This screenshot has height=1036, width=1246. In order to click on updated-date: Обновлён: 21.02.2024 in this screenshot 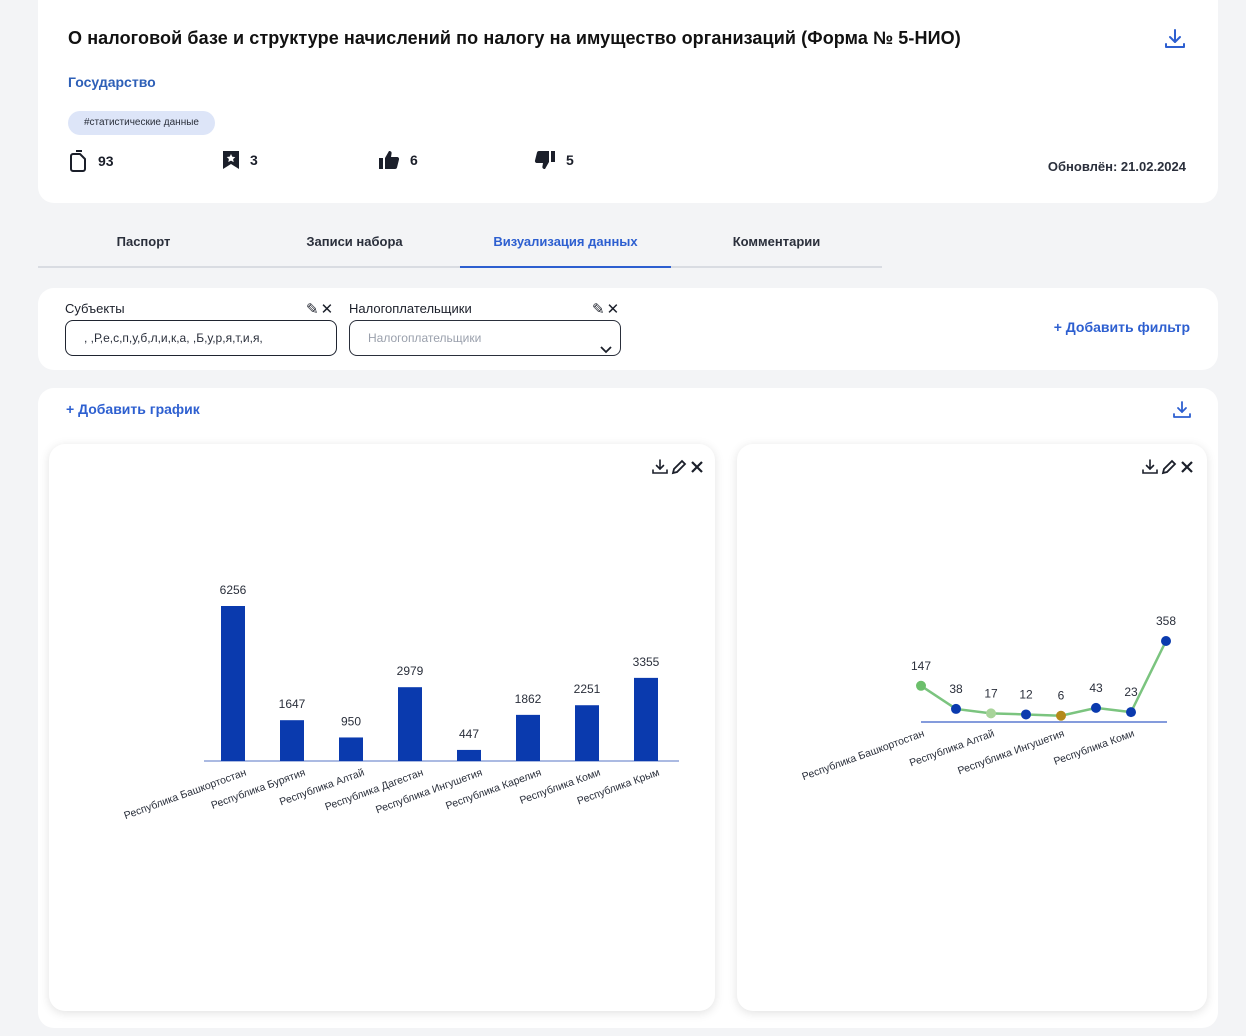, I will do `click(1116, 166)`.